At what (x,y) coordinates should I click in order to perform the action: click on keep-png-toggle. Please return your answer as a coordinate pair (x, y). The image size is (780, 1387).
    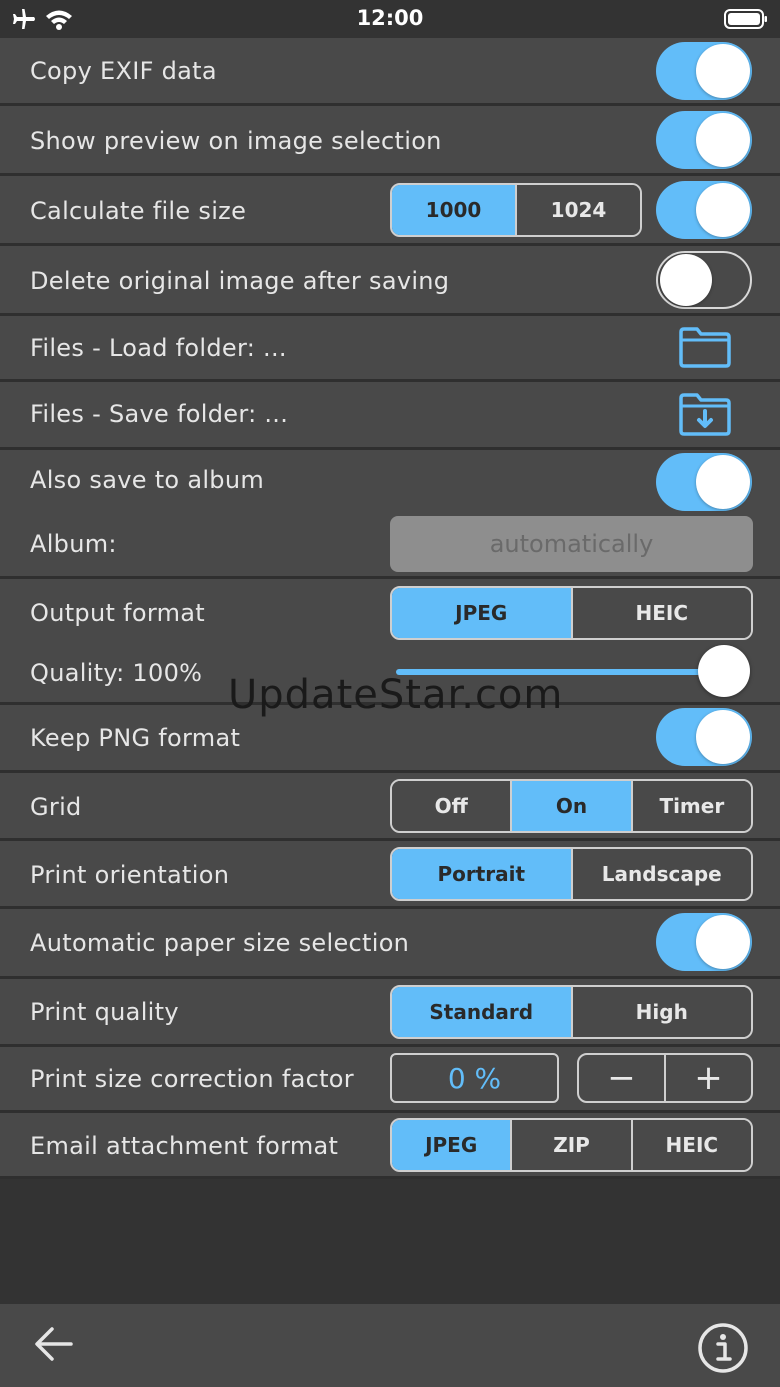
    Looking at the image, I should click on (704, 737).